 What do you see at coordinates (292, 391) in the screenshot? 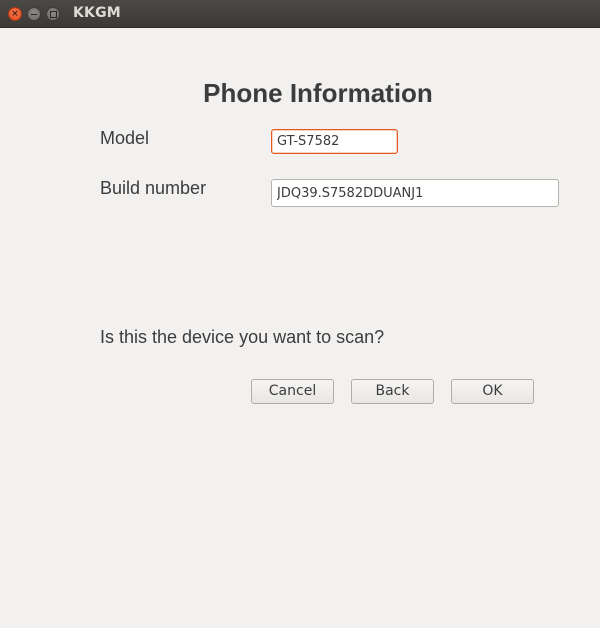
I see `cancel-button: Cancel` at bounding box center [292, 391].